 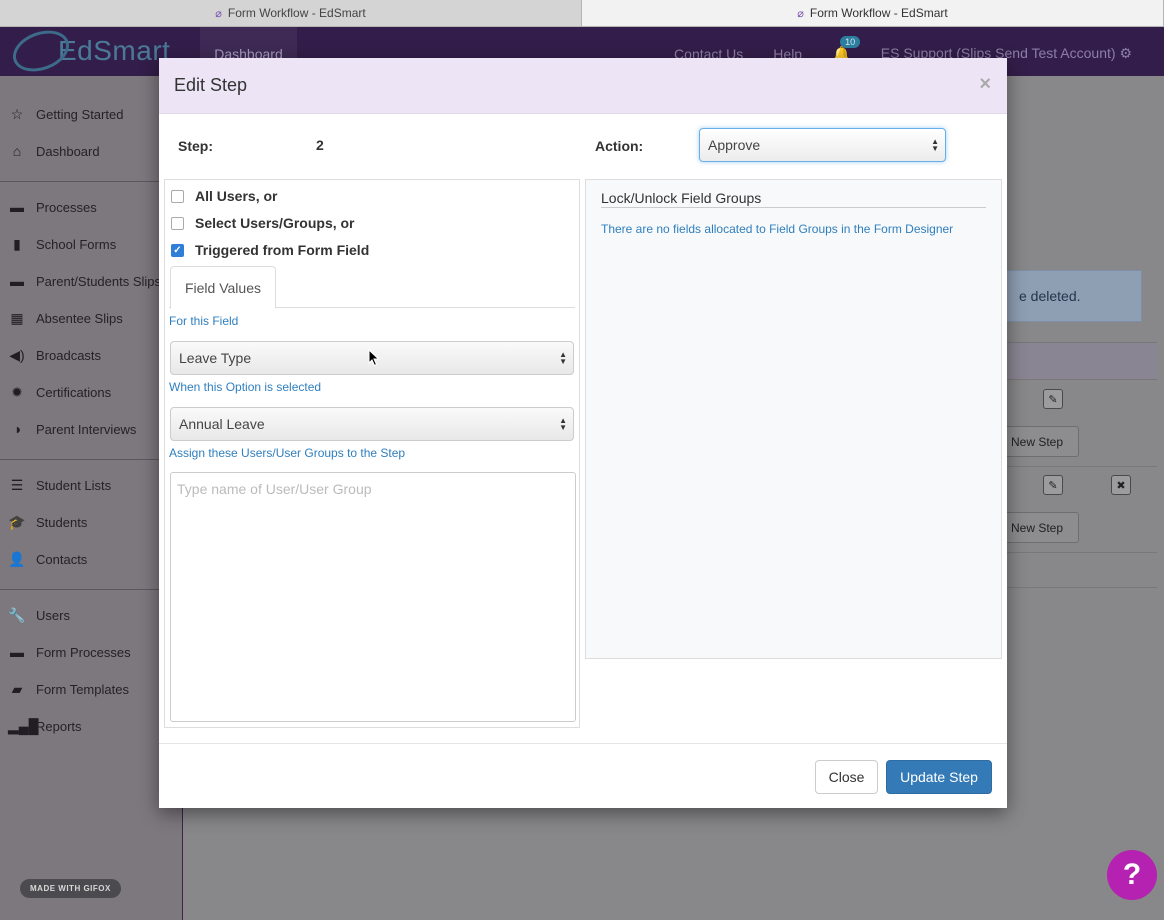 What do you see at coordinates (74, 485) in the screenshot?
I see `sidebar-item-label: Student Lists` at bounding box center [74, 485].